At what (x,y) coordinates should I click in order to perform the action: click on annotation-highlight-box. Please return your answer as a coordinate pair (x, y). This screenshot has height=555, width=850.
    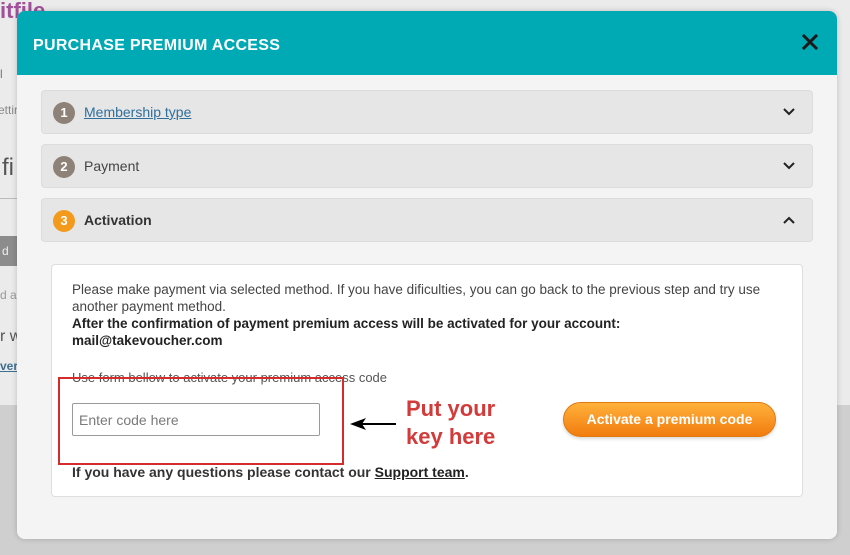
    Looking at the image, I should click on (201, 421).